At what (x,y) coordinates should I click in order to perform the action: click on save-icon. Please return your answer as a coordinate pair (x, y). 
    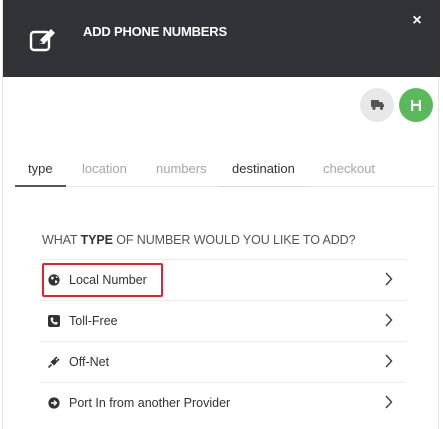
    Looking at the image, I should click on (416, 105).